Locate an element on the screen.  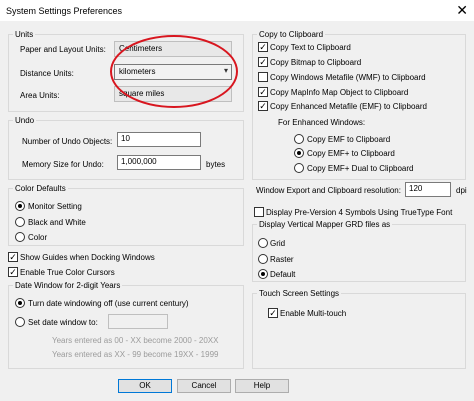
monitor-setting-radio is located at coordinates (20, 206).